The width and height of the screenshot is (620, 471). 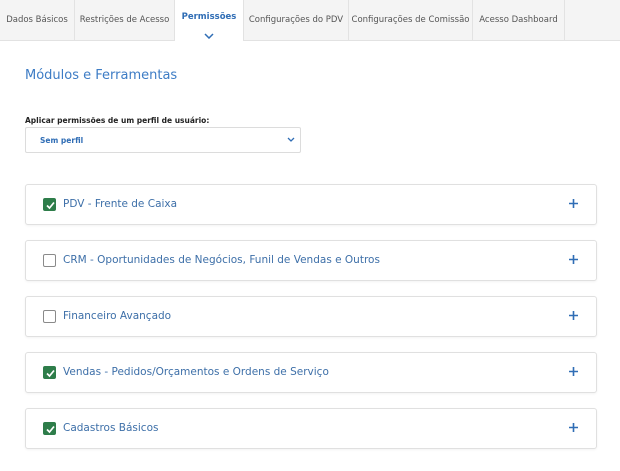 What do you see at coordinates (117, 316) in the screenshot?
I see `module-label: Financeiro Avançado` at bounding box center [117, 316].